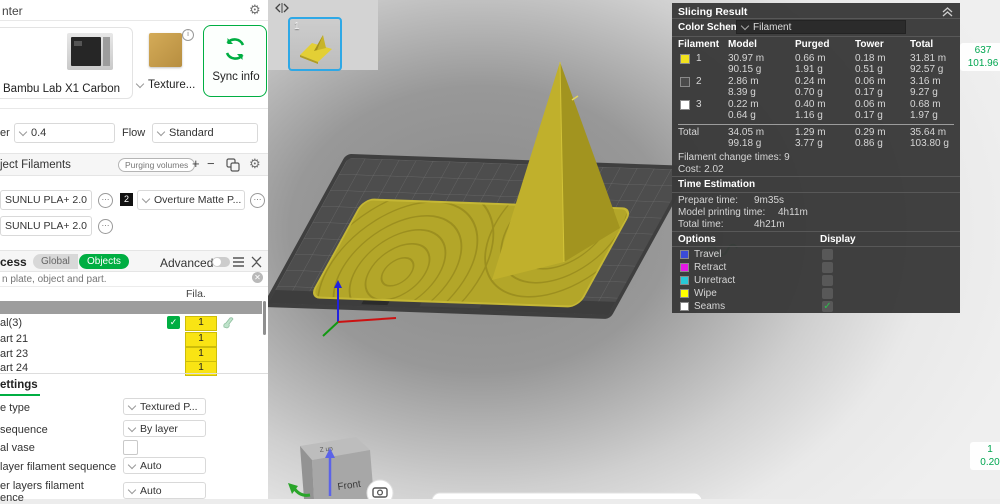  Describe the element at coordinates (187, 263) in the screenshot. I see `advanced-label: Advanced` at that location.